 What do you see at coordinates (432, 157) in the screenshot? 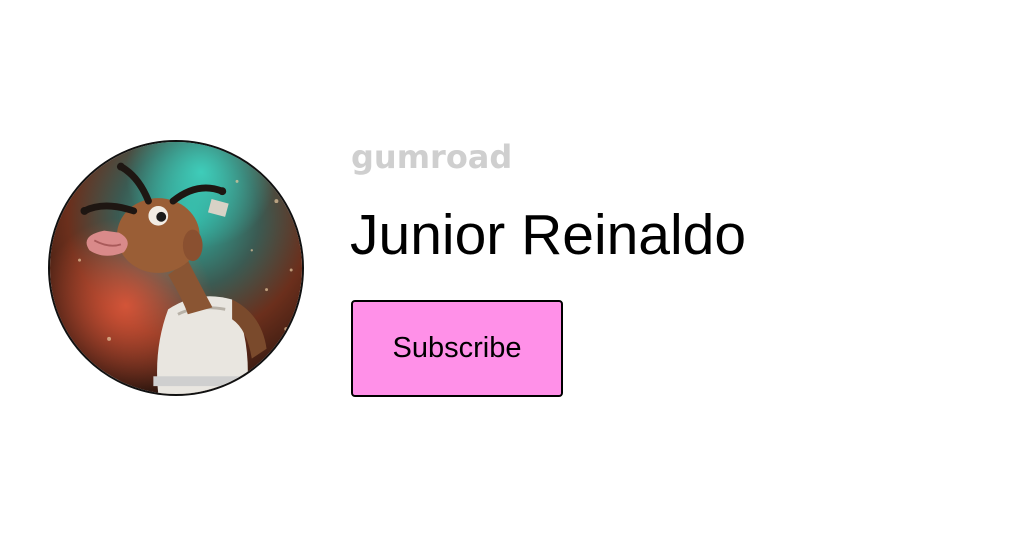
I see `gumroad-logo: GUMROAD` at bounding box center [432, 157].